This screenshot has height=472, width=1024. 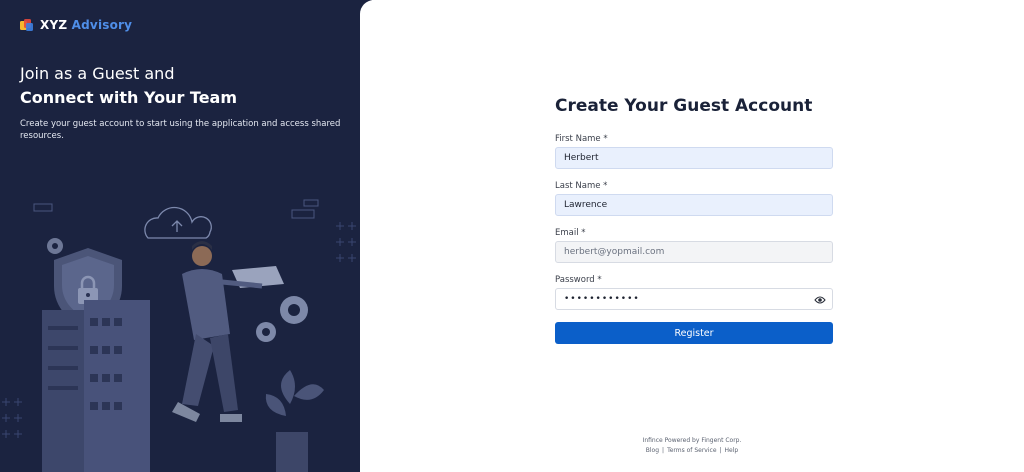 What do you see at coordinates (732, 450) in the screenshot?
I see `footer-link-help: Help` at bounding box center [732, 450].